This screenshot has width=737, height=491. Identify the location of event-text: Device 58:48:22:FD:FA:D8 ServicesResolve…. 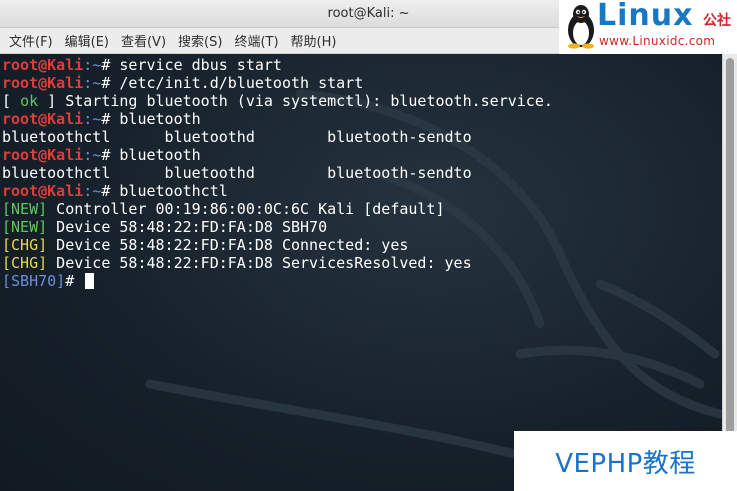
(259, 263).